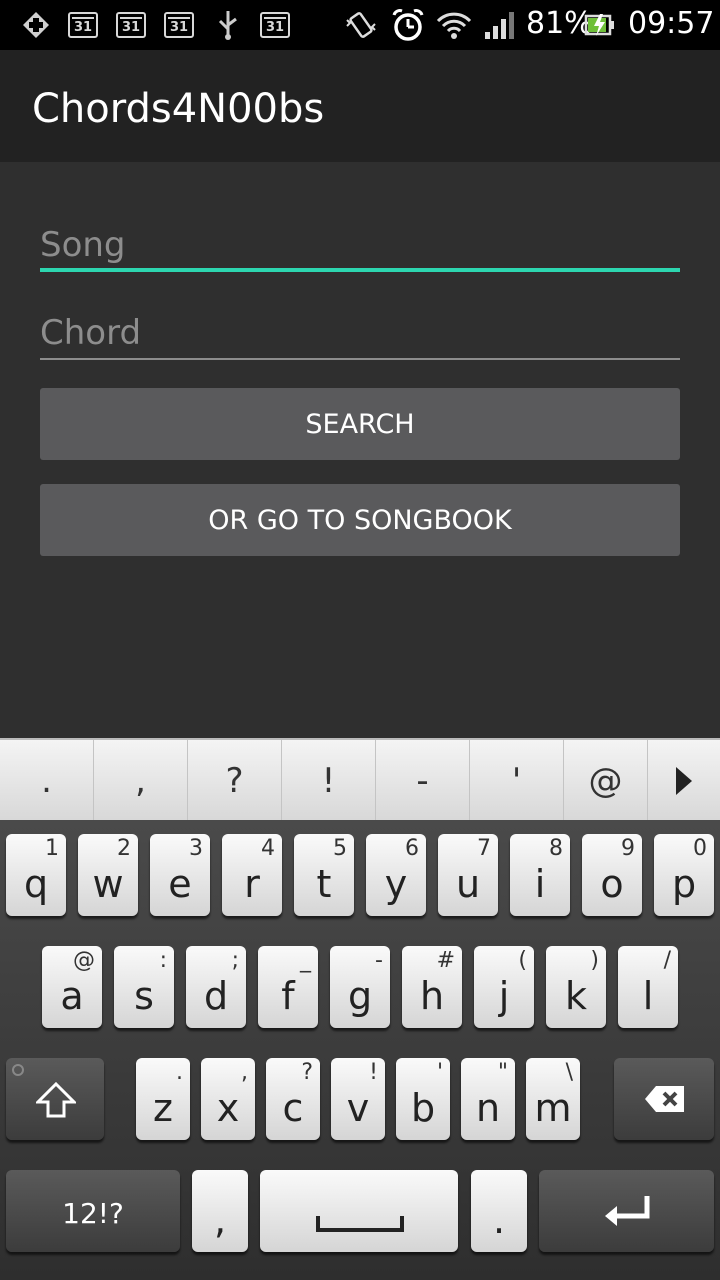 The width and height of the screenshot is (720, 1280). I want to click on key-comma: ,, so click(220, 1211).